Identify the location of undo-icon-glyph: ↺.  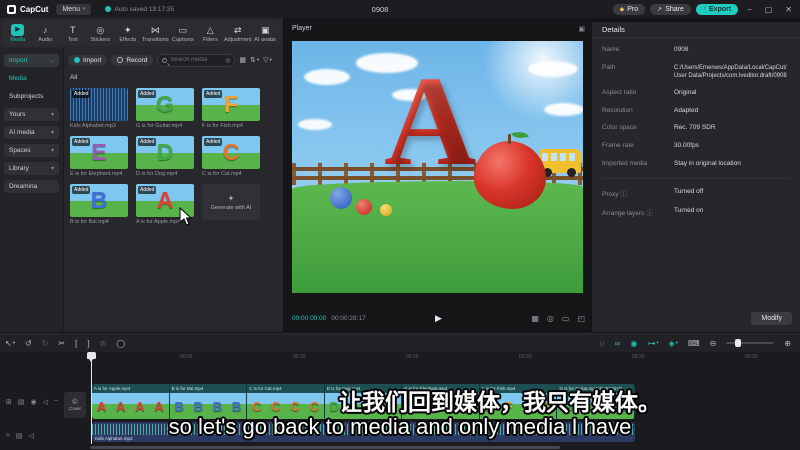
(28, 343).